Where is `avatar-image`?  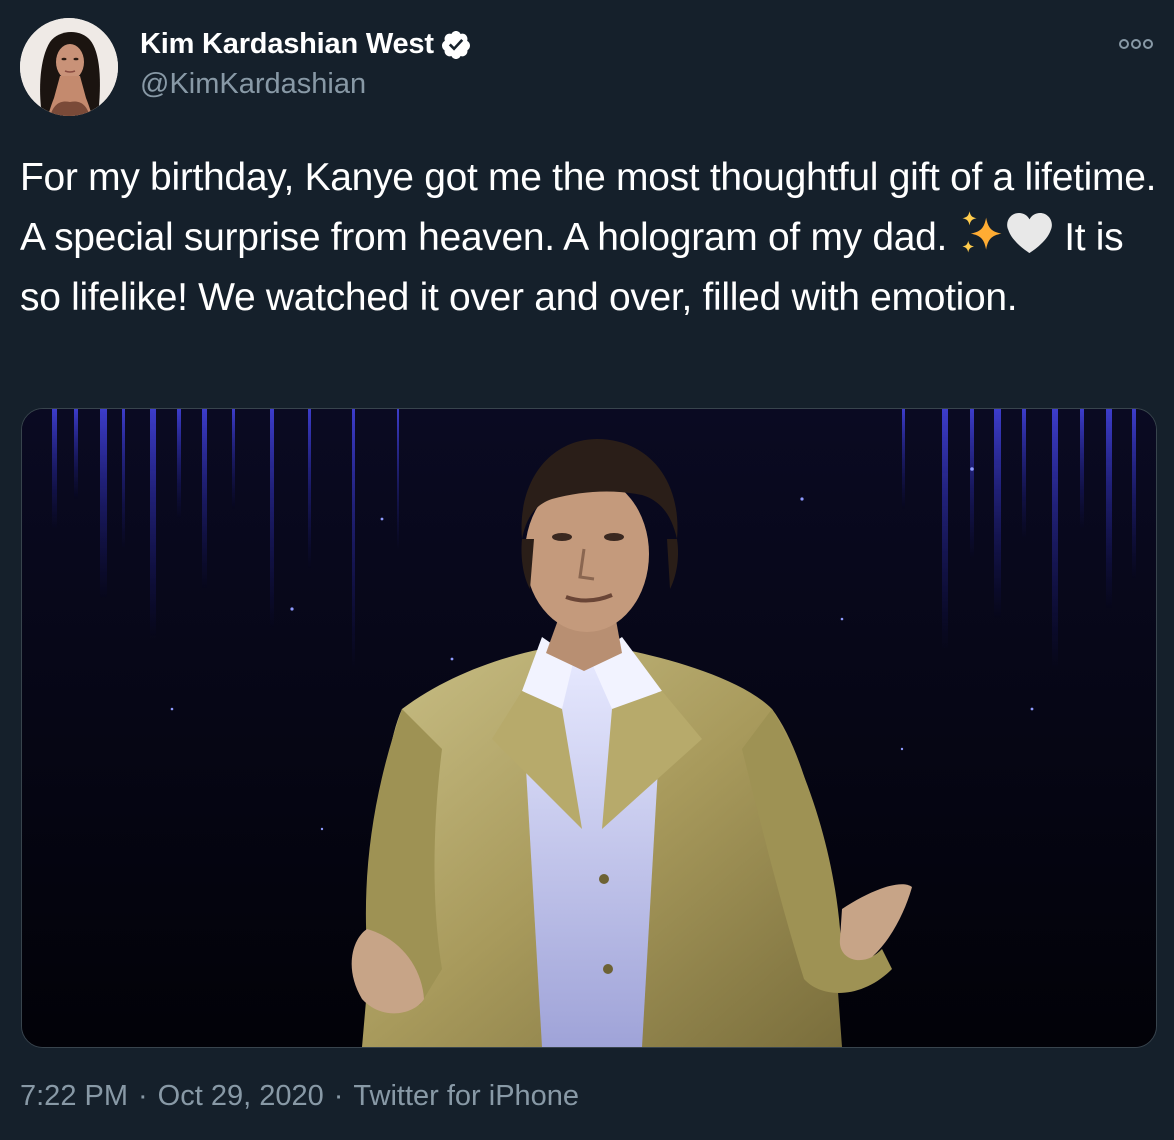 avatar-image is located at coordinates (69, 67).